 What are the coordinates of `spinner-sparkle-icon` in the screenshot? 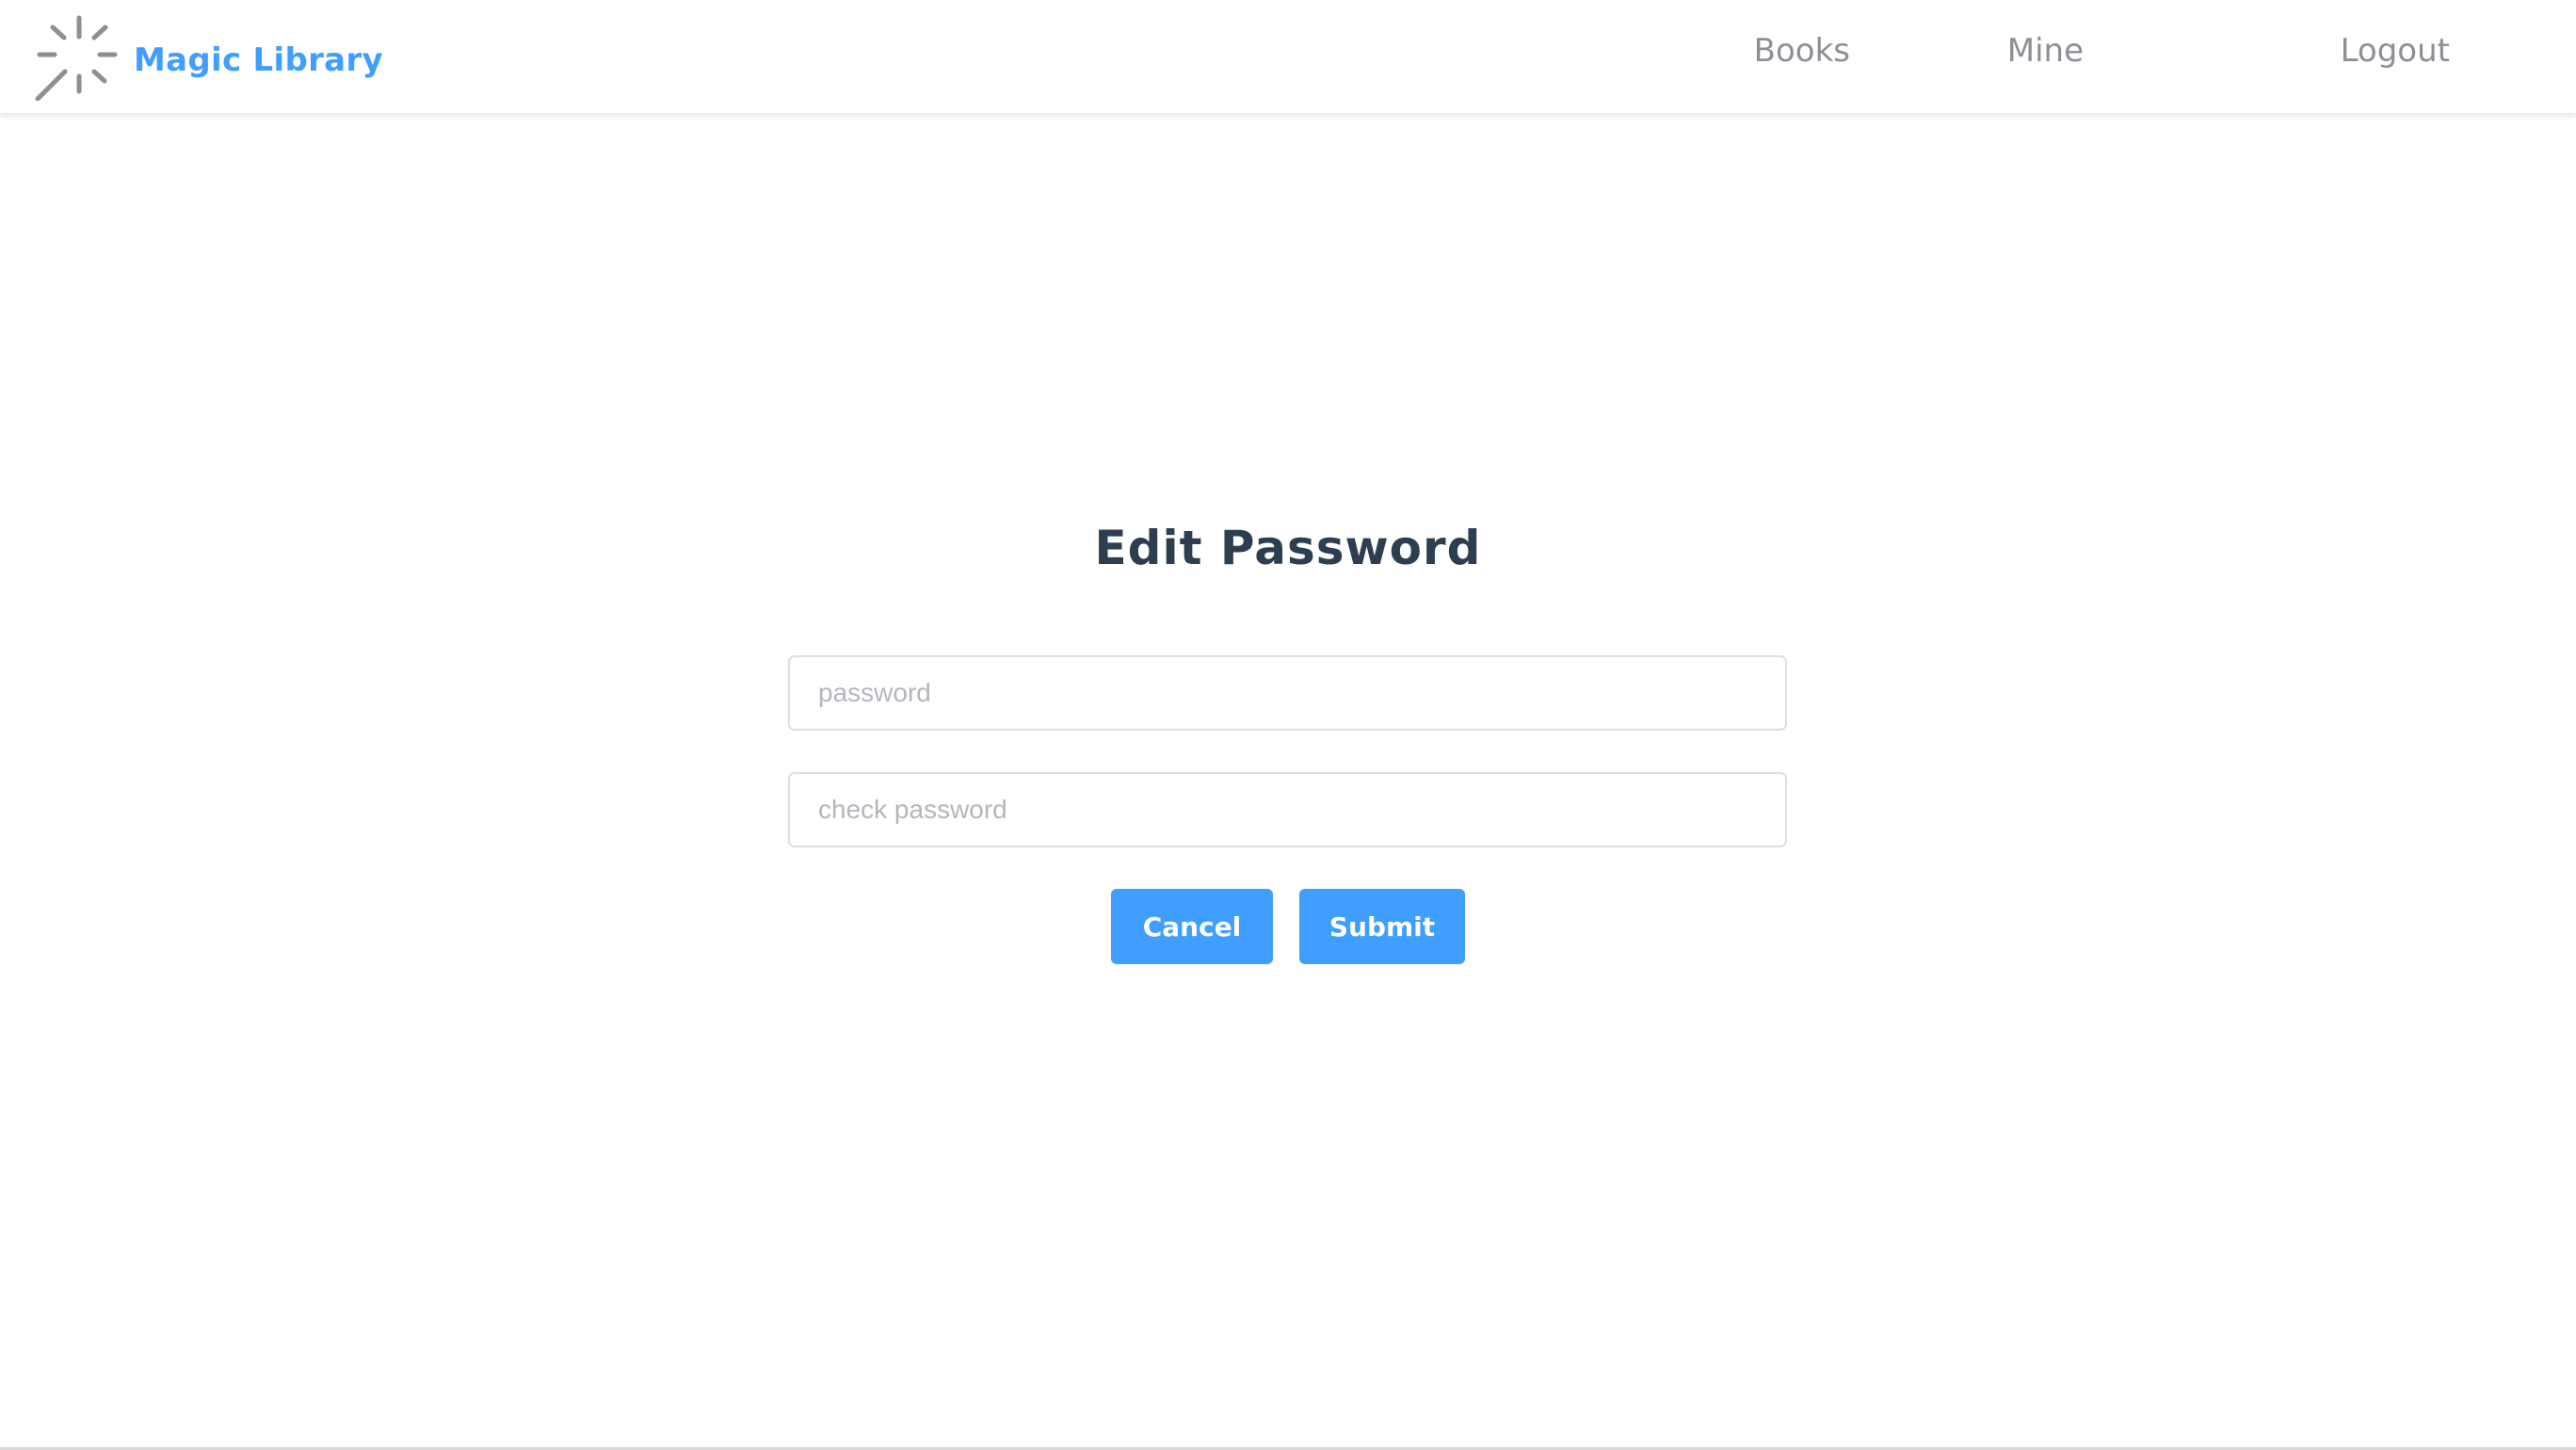 It's located at (76, 58).